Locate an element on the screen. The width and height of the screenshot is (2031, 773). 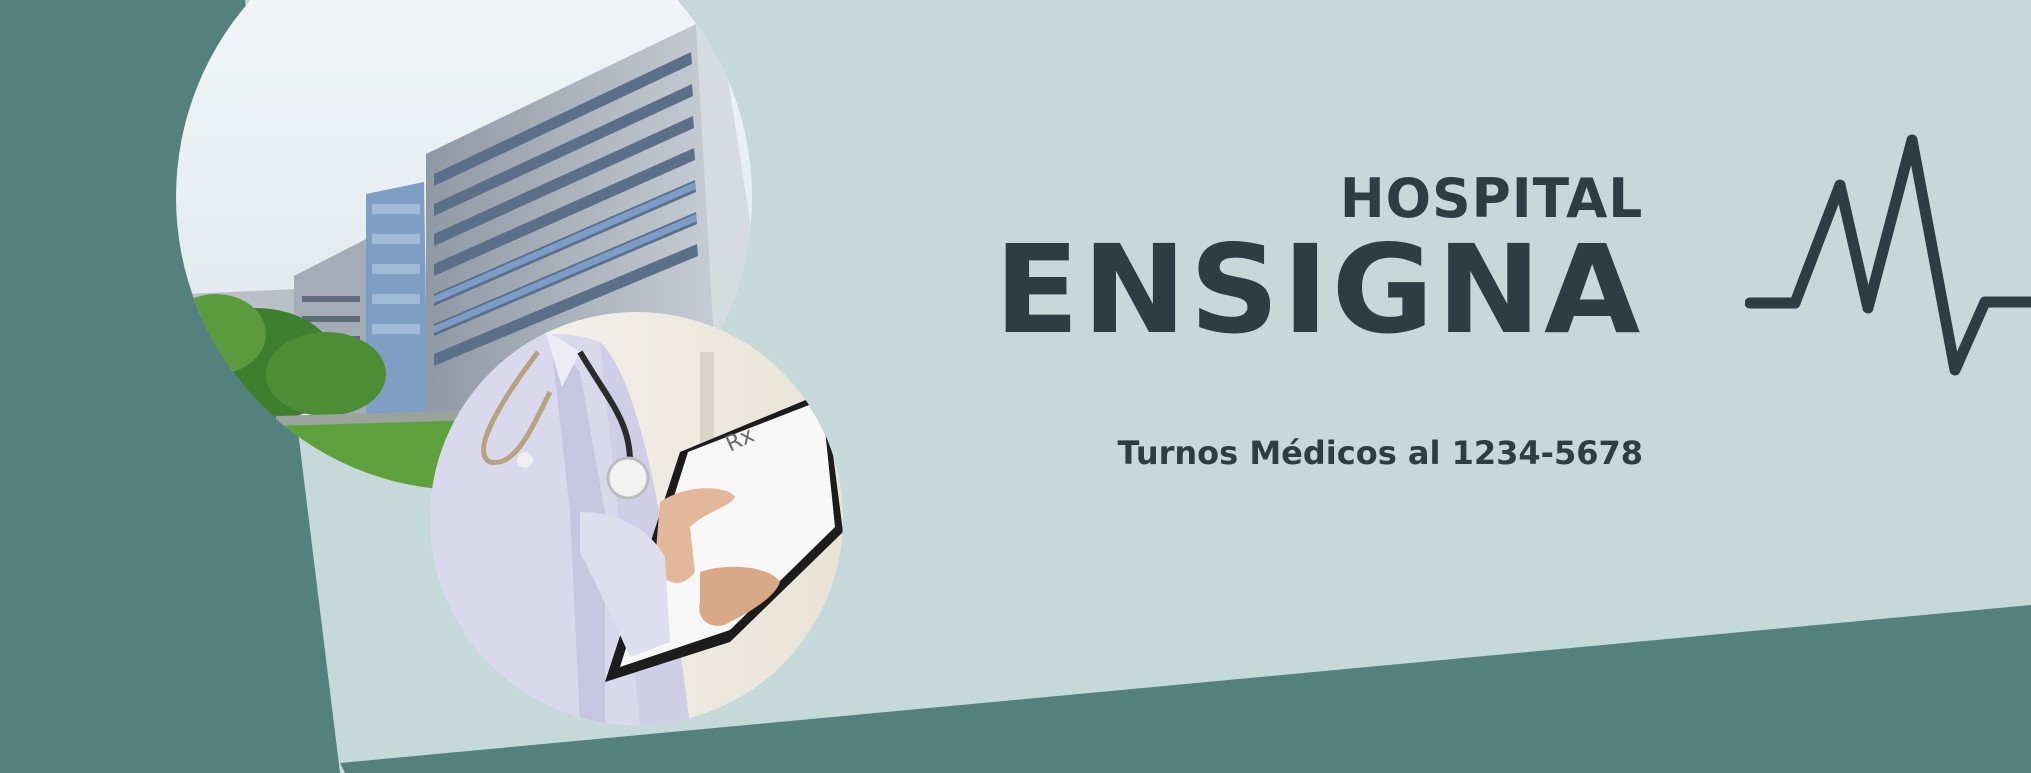
title-ensigna: ENSIGNA is located at coordinates (1318, 290).